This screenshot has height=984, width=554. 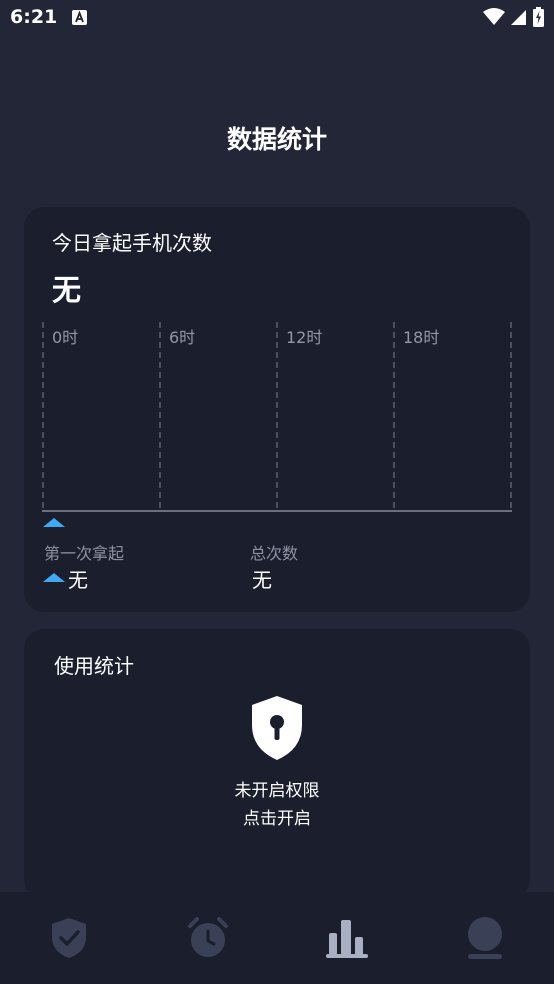 What do you see at coordinates (65, 337) in the screenshot?
I see `hour-label-0: 0时` at bounding box center [65, 337].